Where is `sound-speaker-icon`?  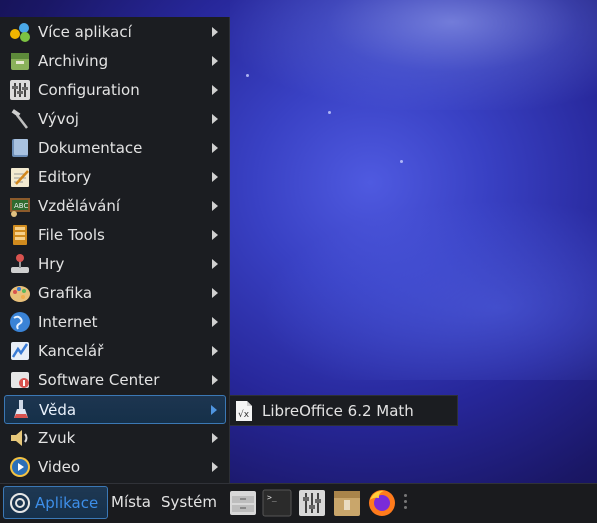
sound-speaker-icon is located at coordinates (20, 438).